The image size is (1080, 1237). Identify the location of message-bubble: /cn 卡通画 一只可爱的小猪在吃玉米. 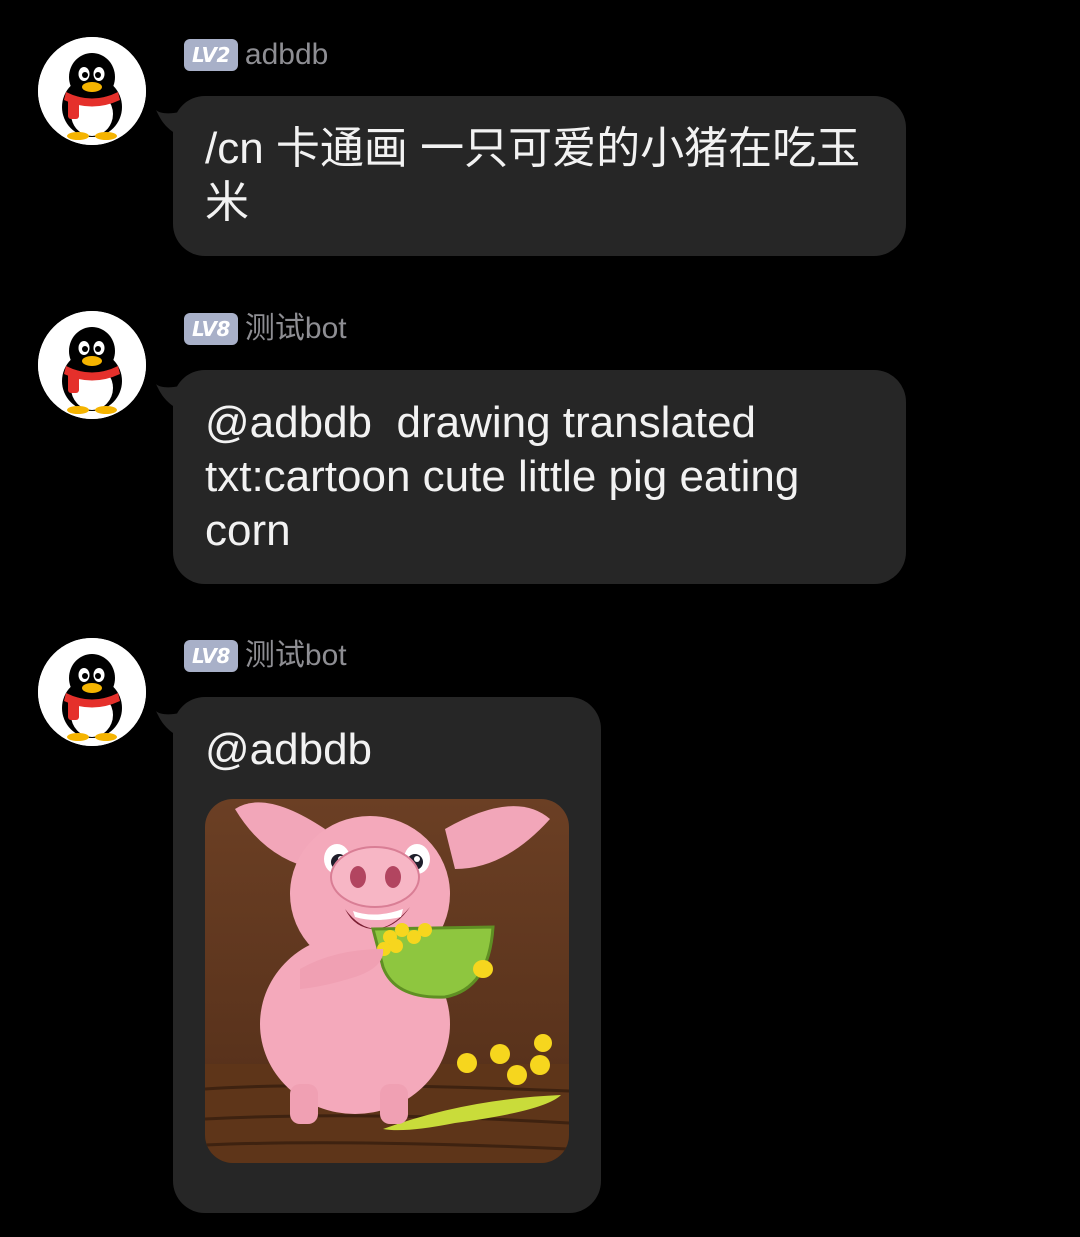
(531, 176).